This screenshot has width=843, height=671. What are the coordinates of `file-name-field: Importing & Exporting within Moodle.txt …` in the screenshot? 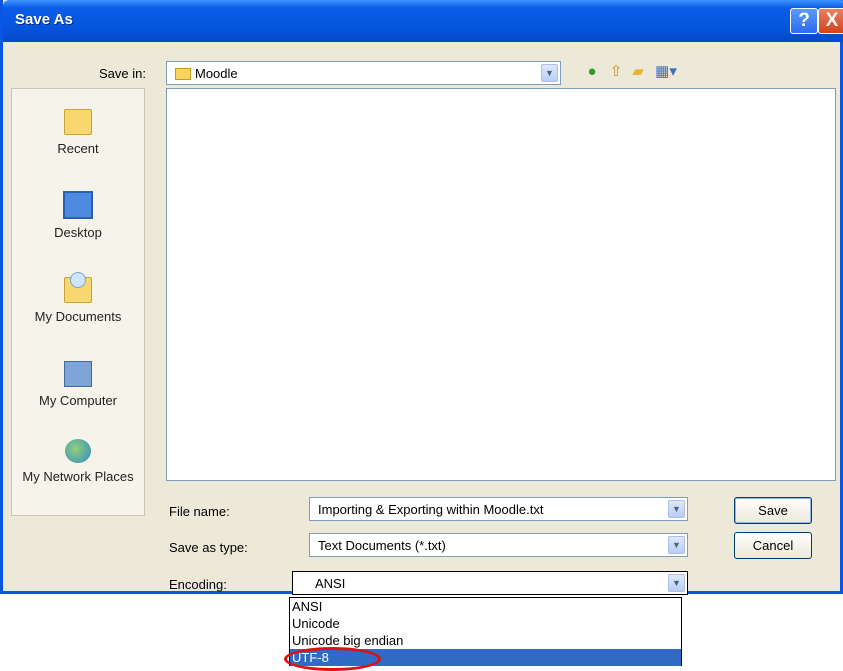 It's located at (498, 509).